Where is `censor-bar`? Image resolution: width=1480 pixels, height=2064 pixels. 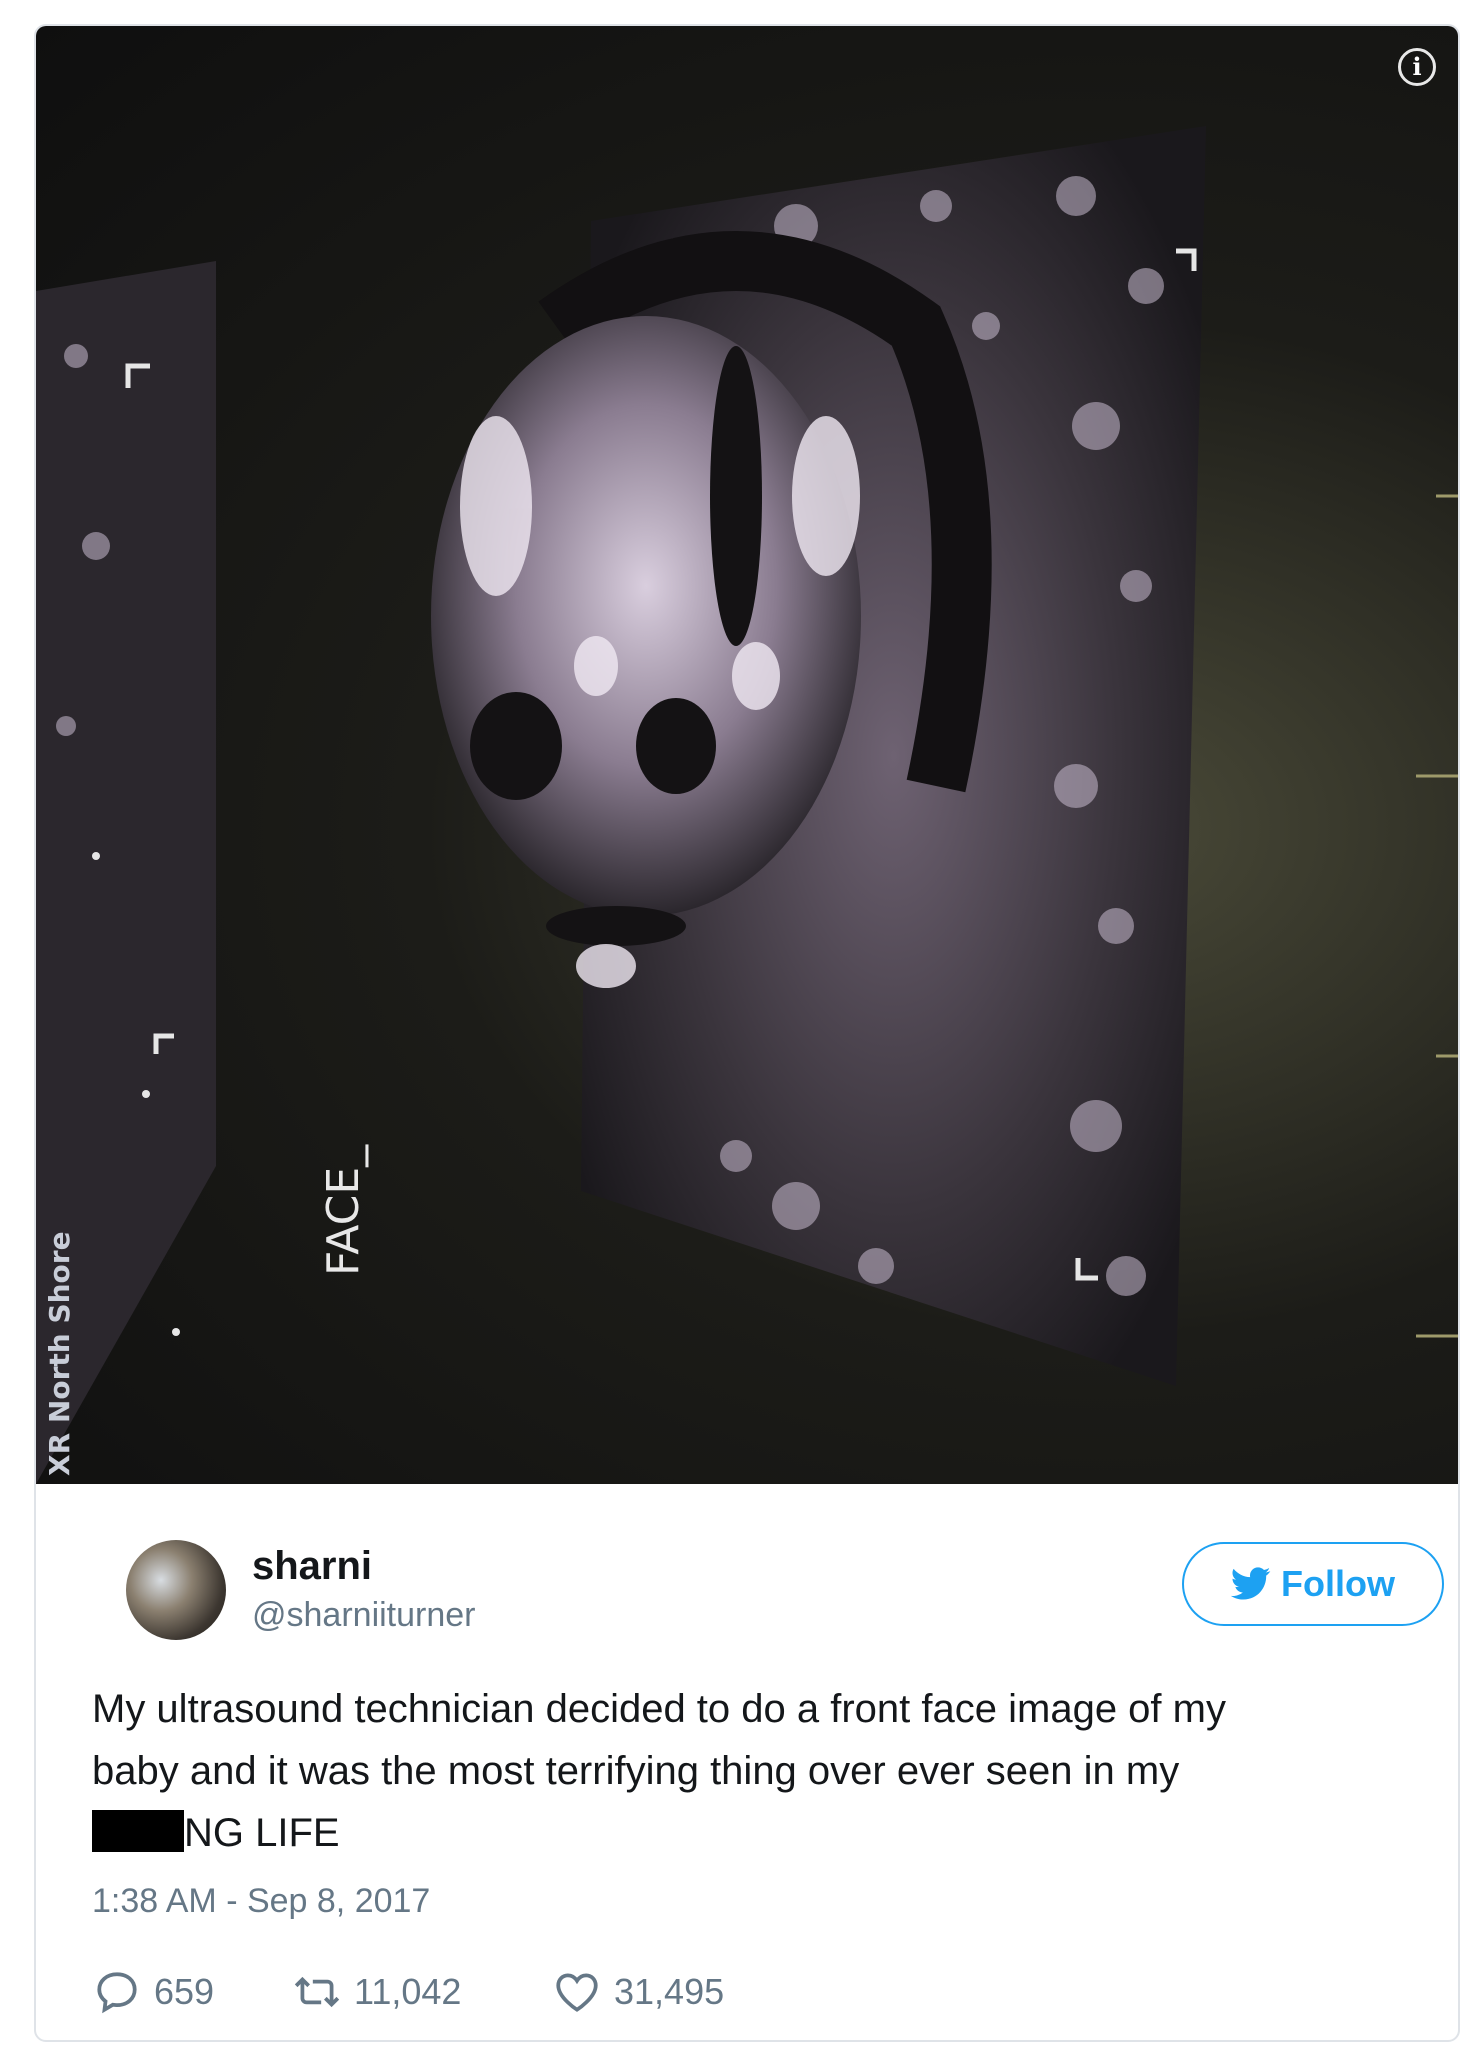 censor-bar is located at coordinates (138, 1831).